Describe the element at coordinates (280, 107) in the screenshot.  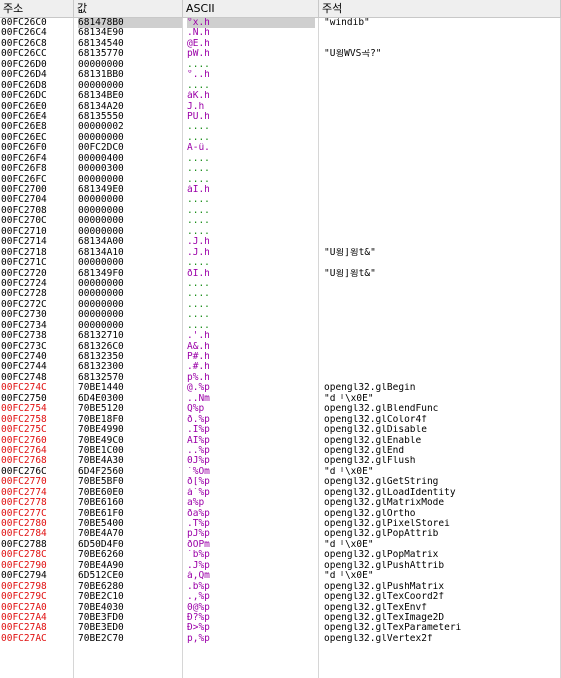
I see `dump-row: 00FC26E0 68134A20 J.h` at that location.